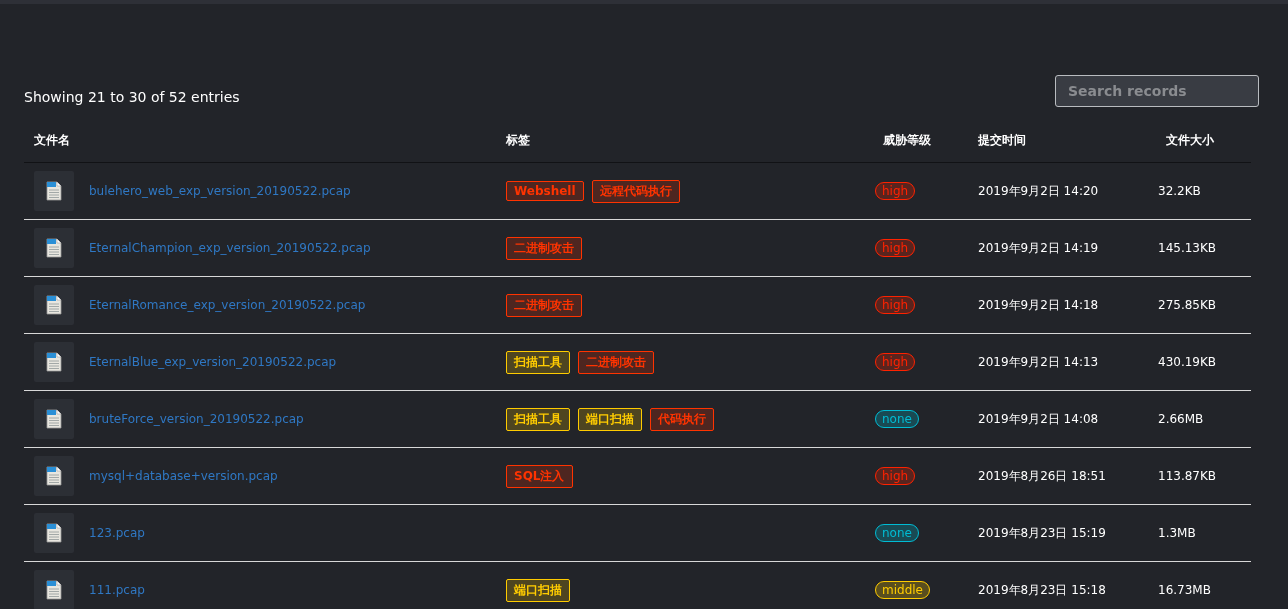 The image size is (1288, 609). Describe the element at coordinates (1042, 533) in the screenshot. I see `submit-time: 2019年8月23日 15:19` at that location.